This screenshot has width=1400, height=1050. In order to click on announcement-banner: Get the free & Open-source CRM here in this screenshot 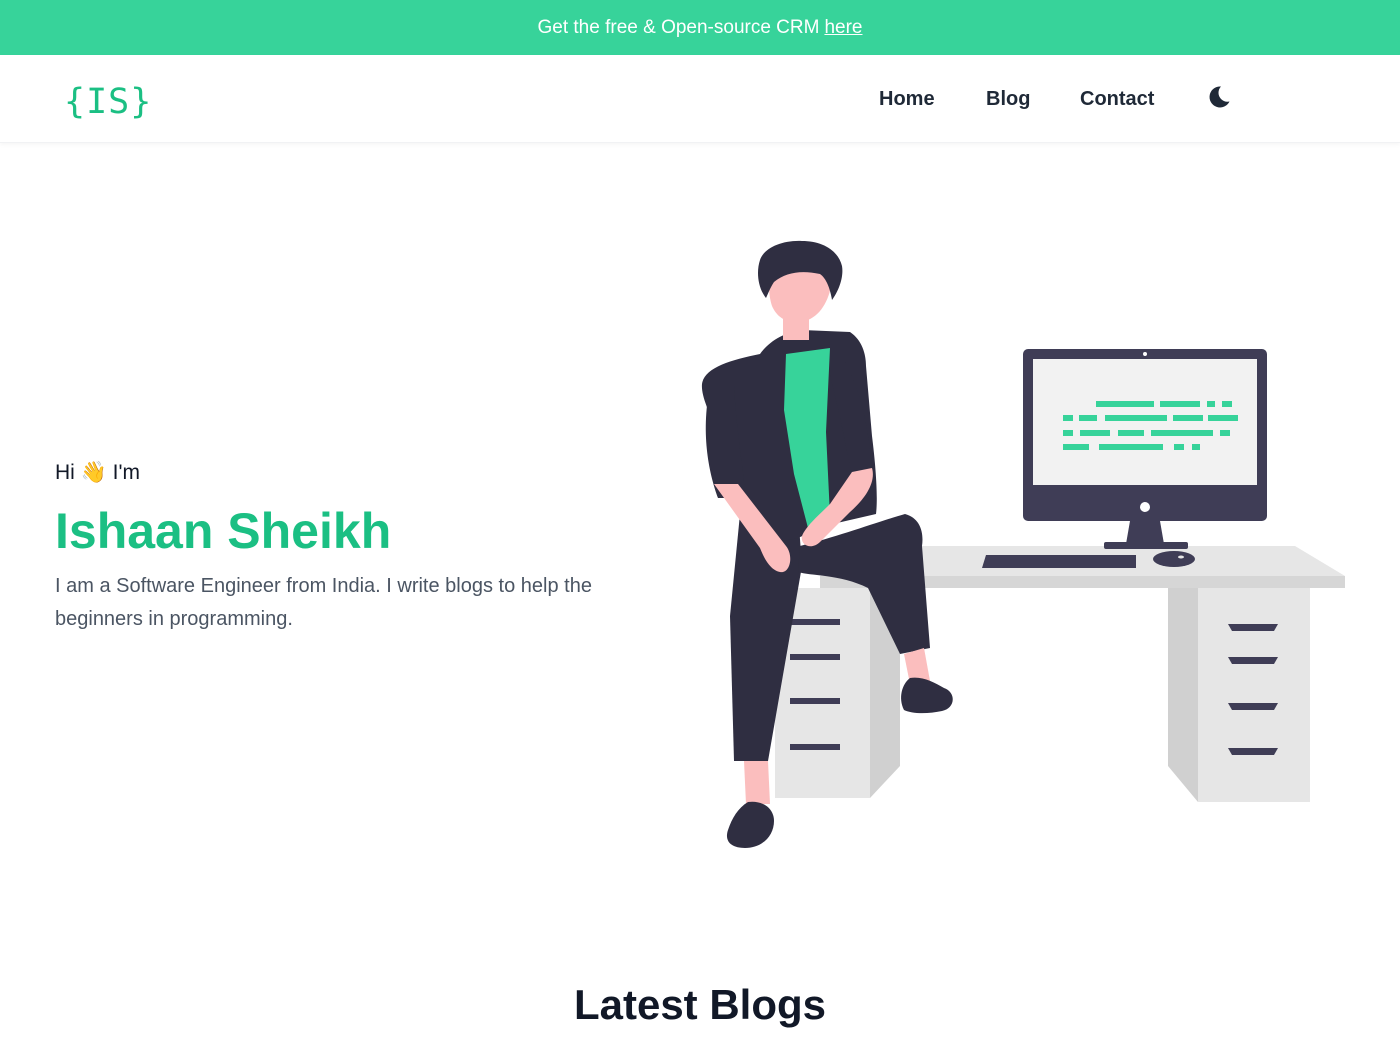, I will do `click(700, 27)`.